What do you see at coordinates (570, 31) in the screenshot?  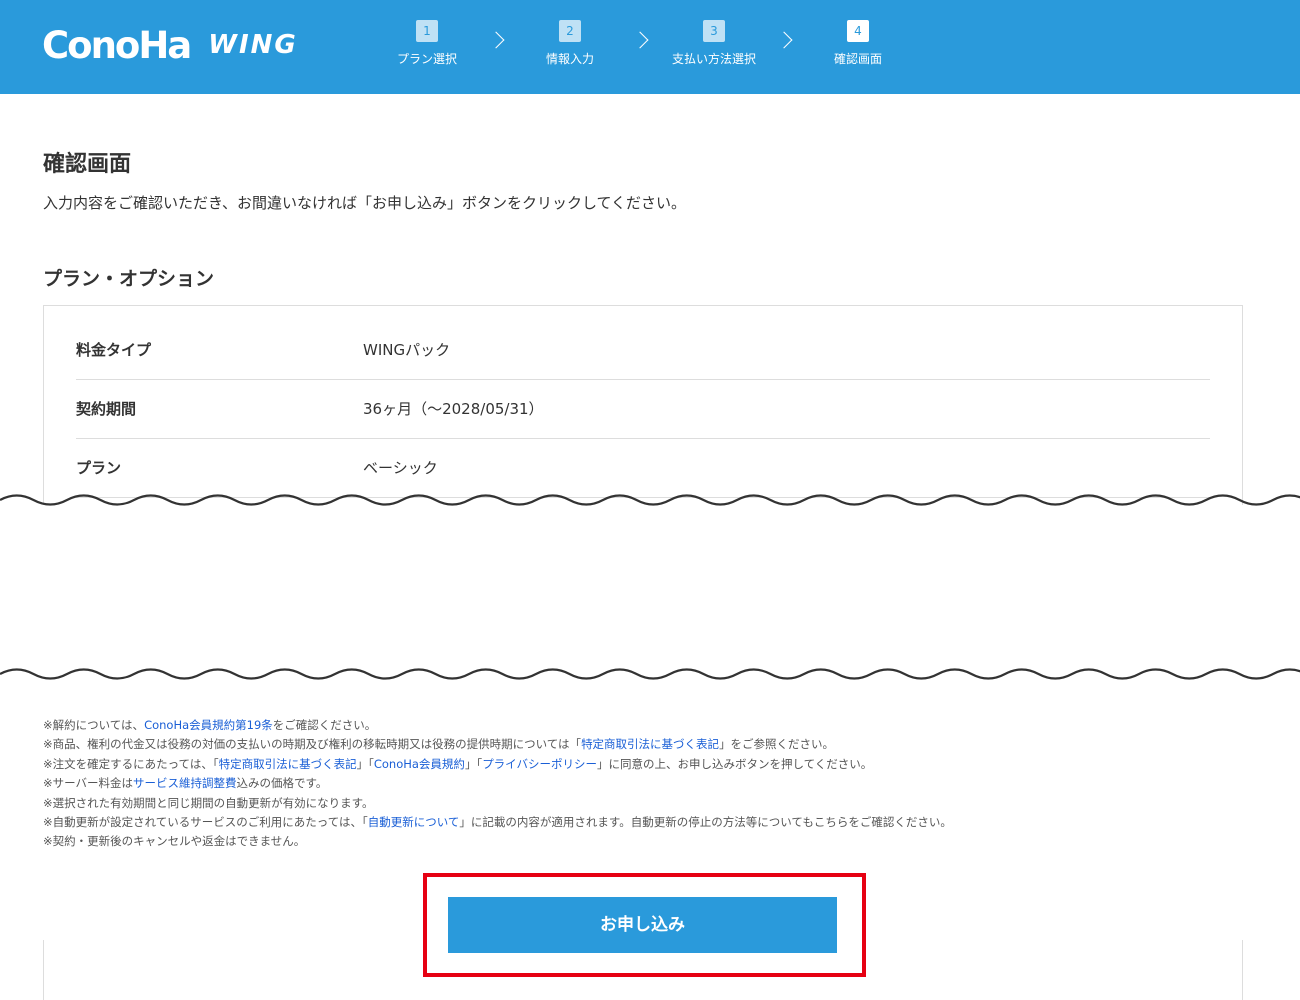 I see `step-number: 2` at bounding box center [570, 31].